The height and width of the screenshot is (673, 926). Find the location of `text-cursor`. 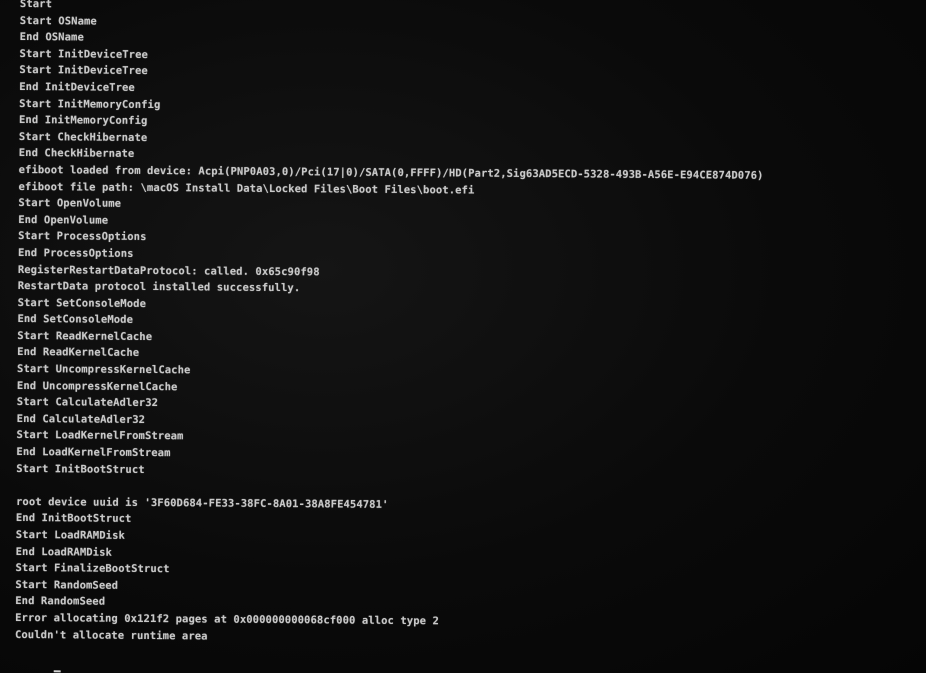

text-cursor is located at coordinates (57, 671).